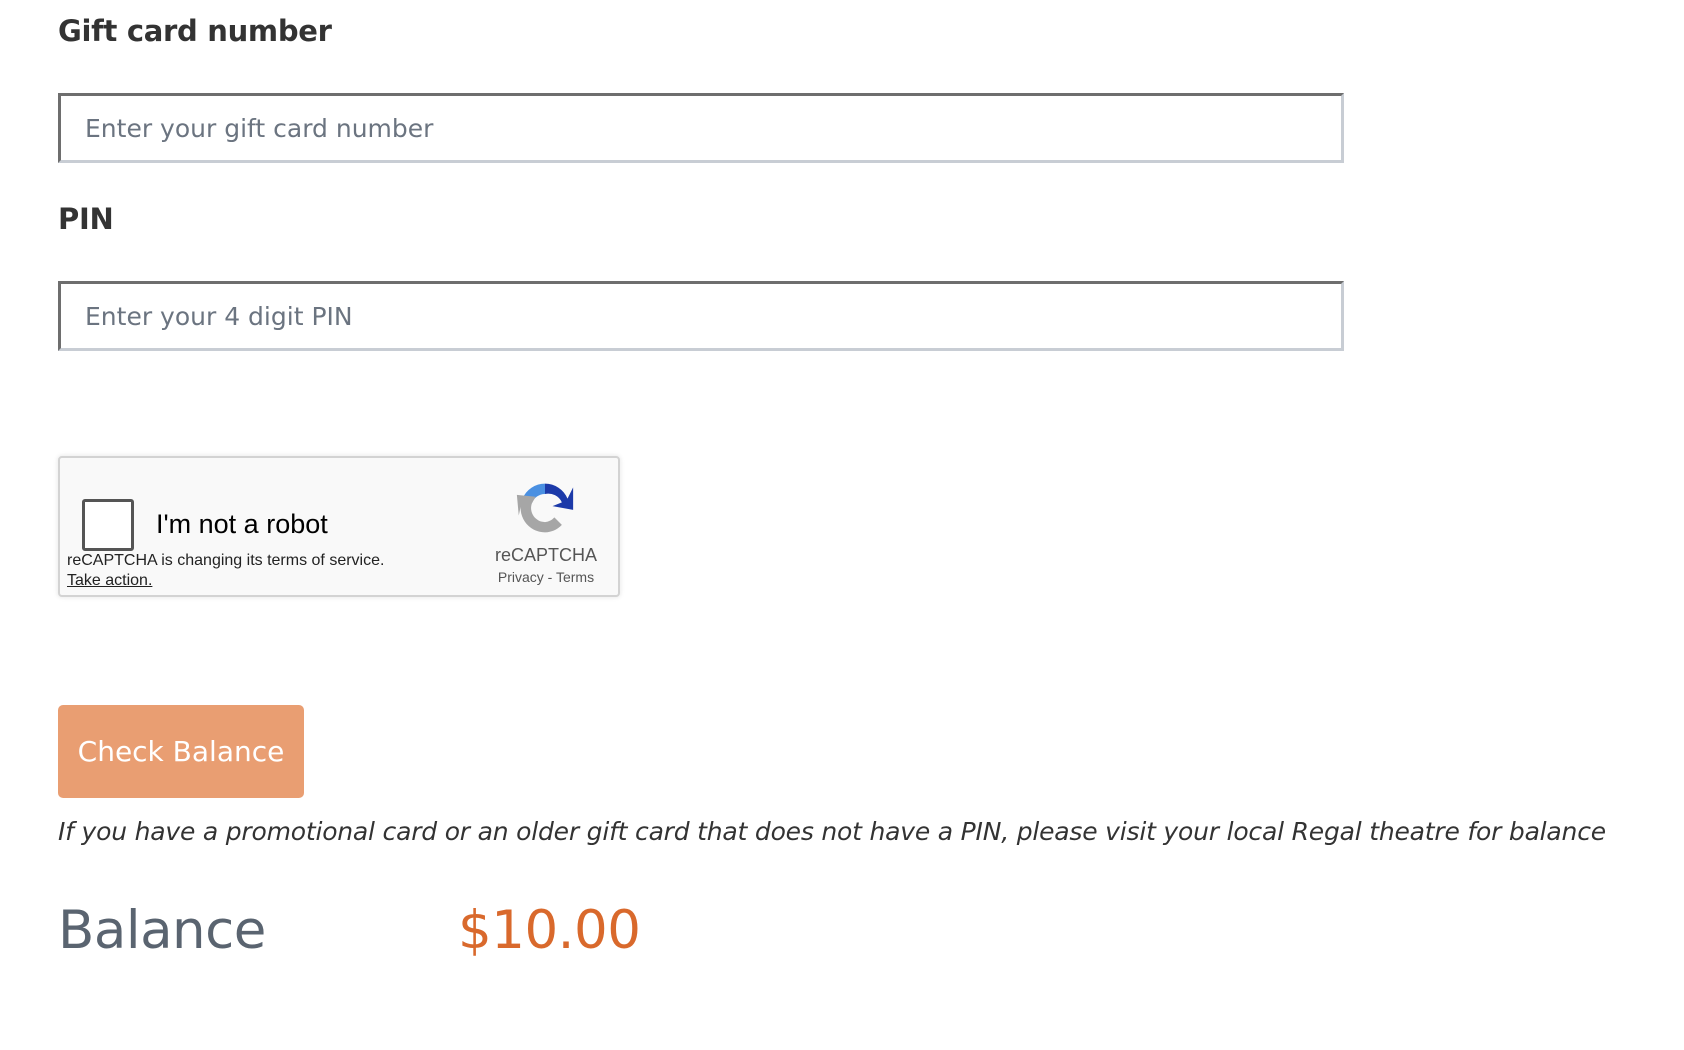  What do you see at coordinates (108, 525) in the screenshot?
I see `recaptcha-checkbox` at bounding box center [108, 525].